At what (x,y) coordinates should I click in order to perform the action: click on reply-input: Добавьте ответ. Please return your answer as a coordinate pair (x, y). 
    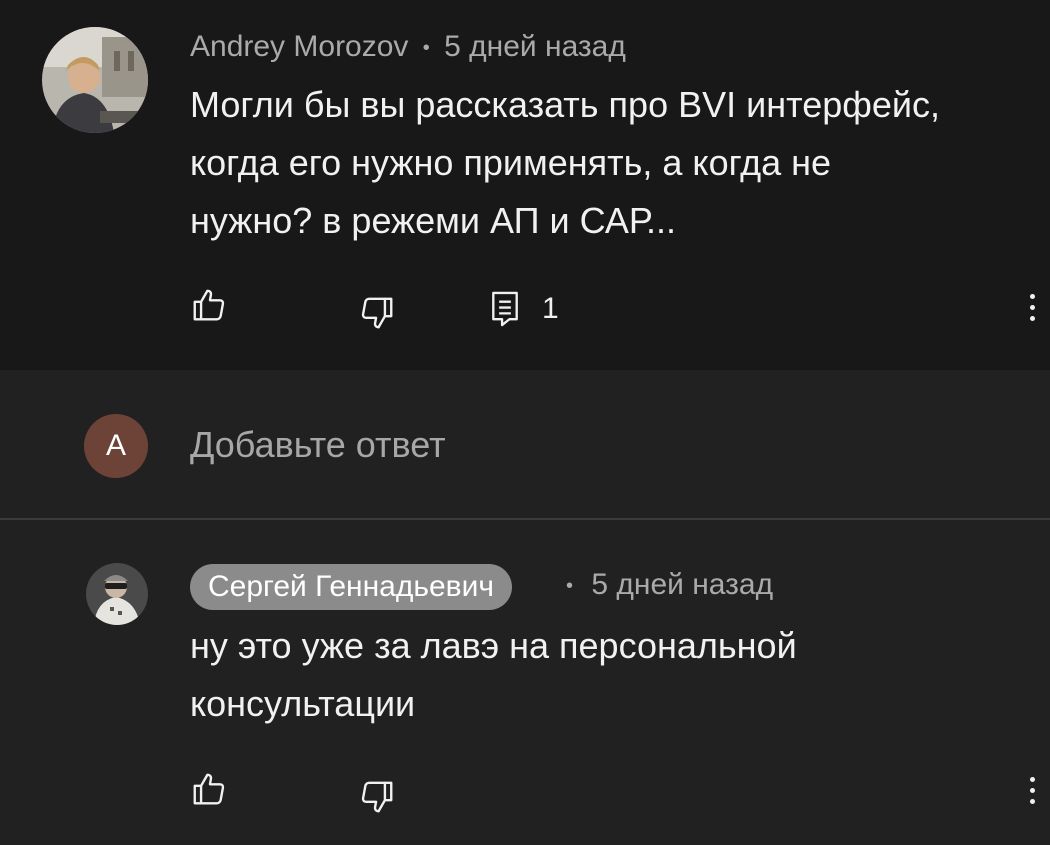
    Looking at the image, I should click on (318, 445).